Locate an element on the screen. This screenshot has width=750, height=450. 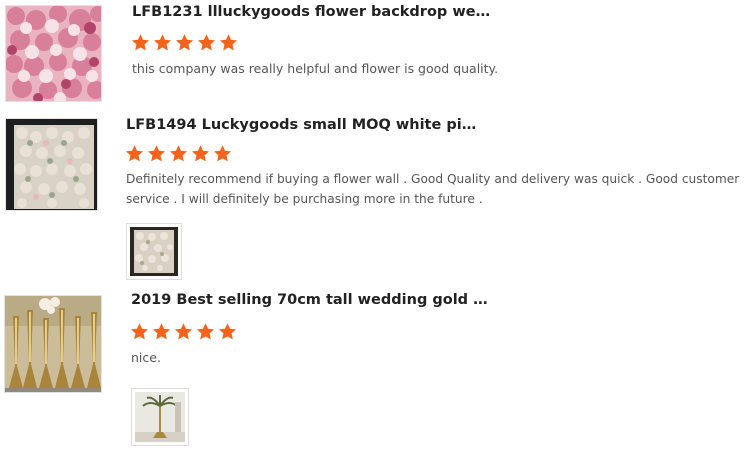
review-comment: nice. is located at coordinates (146, 357).